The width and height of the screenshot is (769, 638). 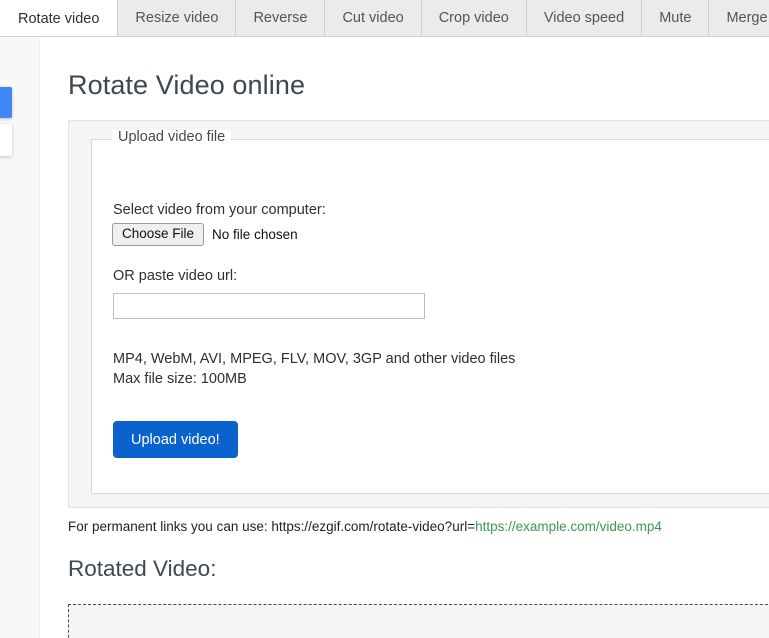 What do you see at coordinates (180, 379) in the screenshot?
I see `max-file-size-text: Max file size: 100MB` at bounding box center [180, 379].